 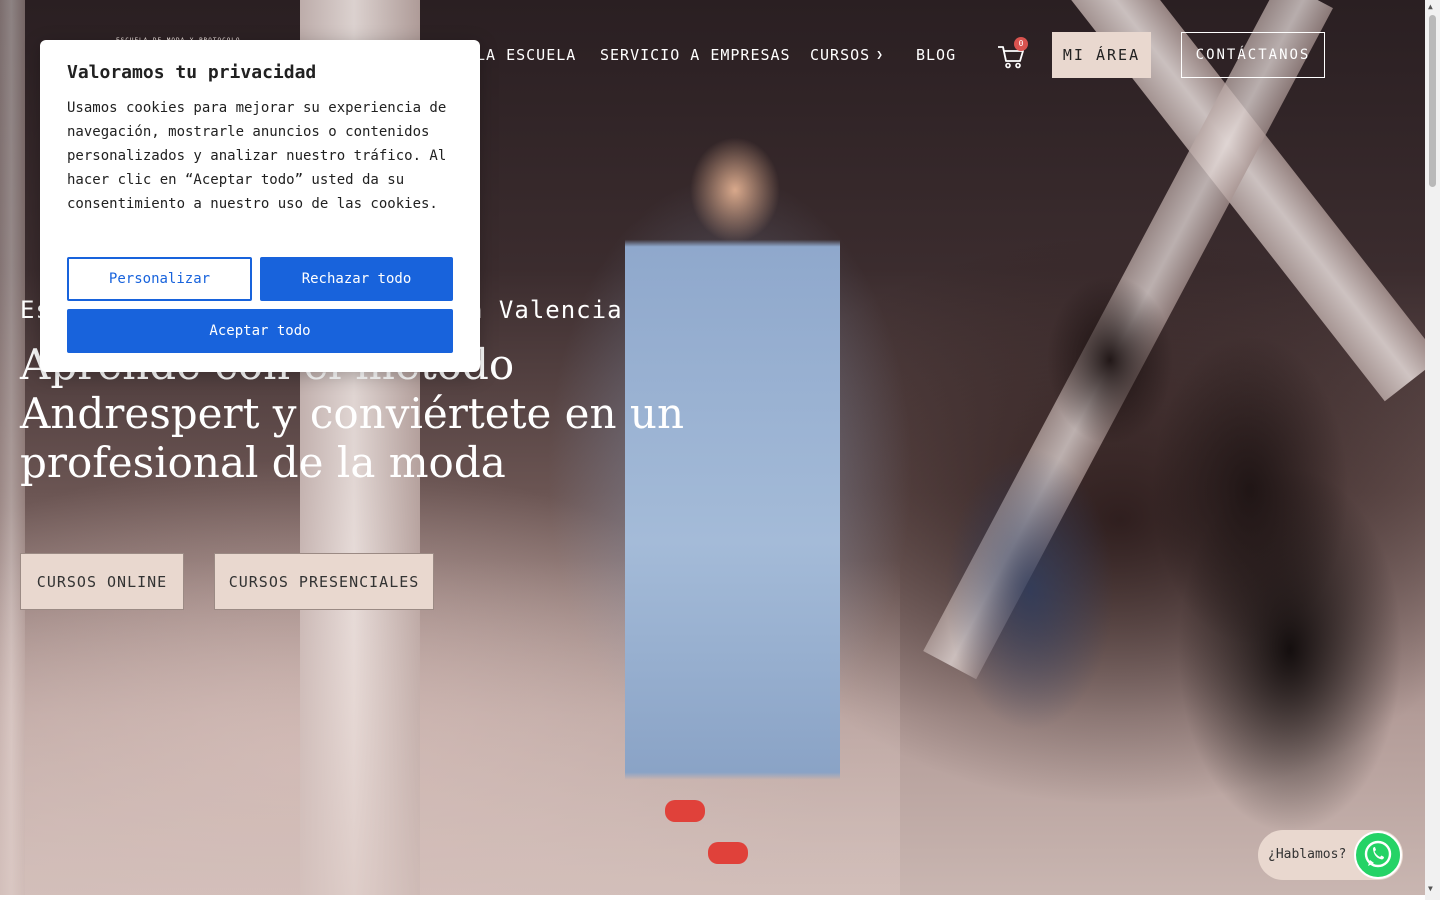 I want to click on online-courses-button: CURSOS ONLINE, so click(x=102, y=581).